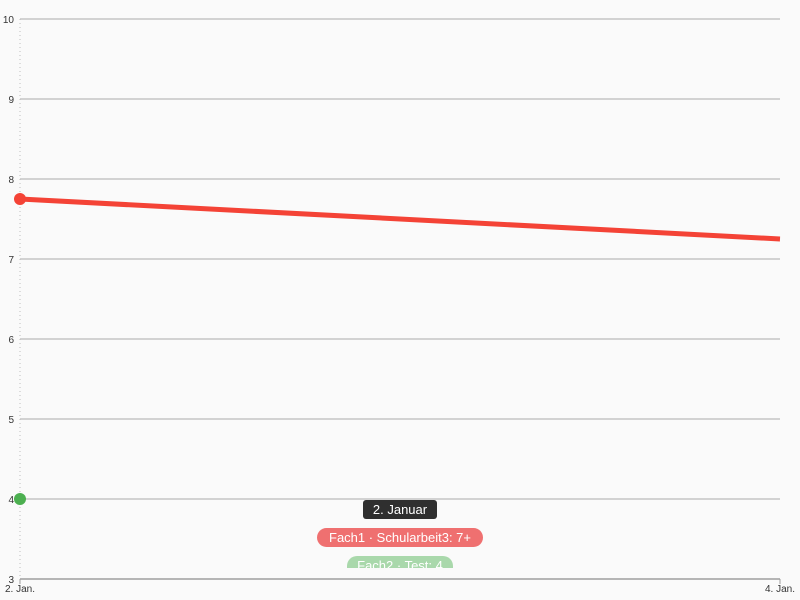  What do you see at coordinates (11, 340) in the screenshot?
I see `y-tick-label-6: 6` at bounding box center [11, 340].